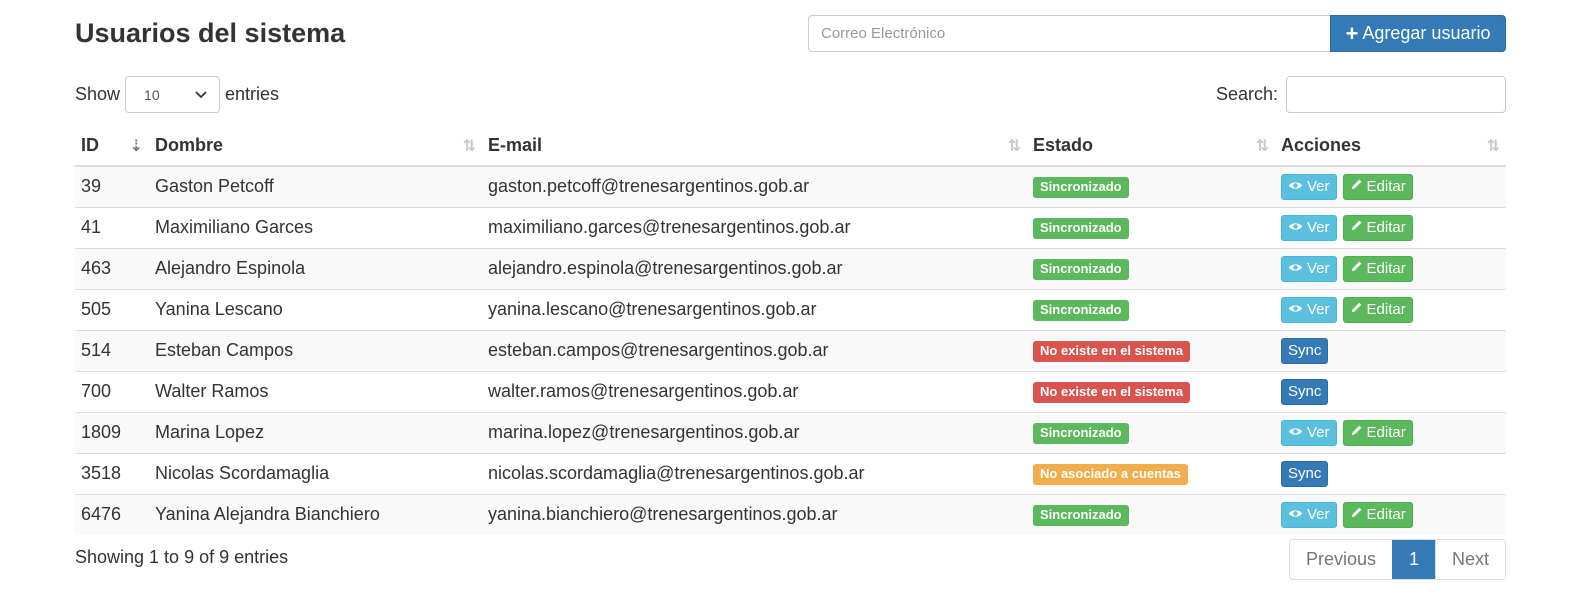  Describe the element at coordinates (112, 514) in the screenshot. I see `cell-id: 6476` at that location.